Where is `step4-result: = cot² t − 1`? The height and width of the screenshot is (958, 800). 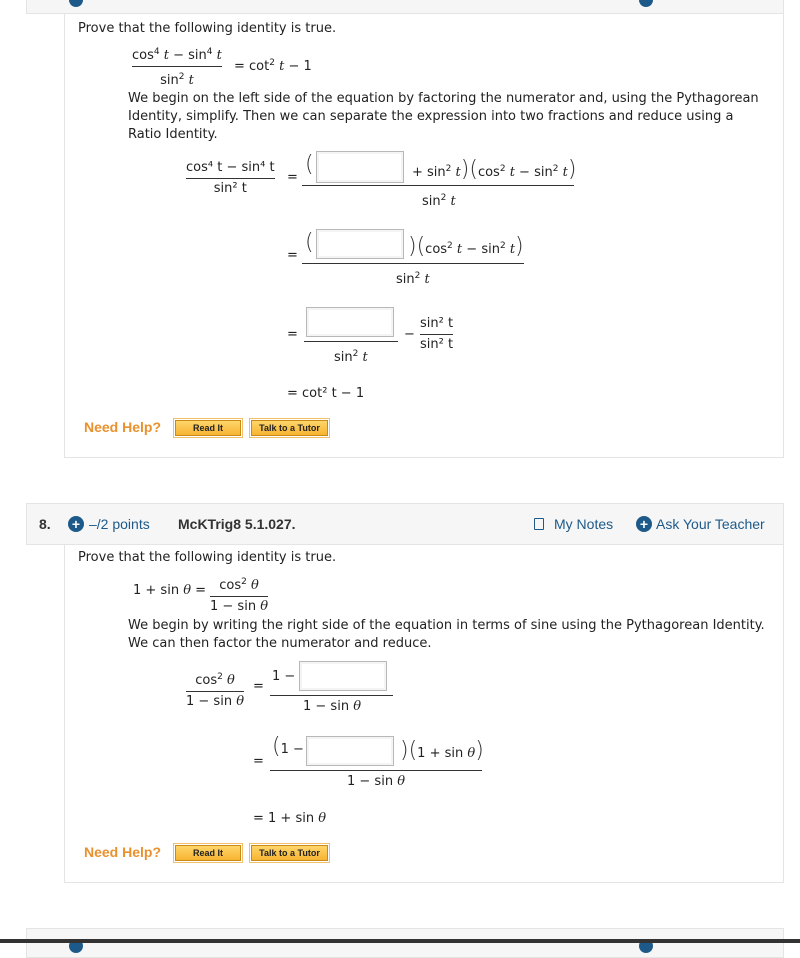
step4-result: = cot² t − 1 is located at coordinates (326, 393).